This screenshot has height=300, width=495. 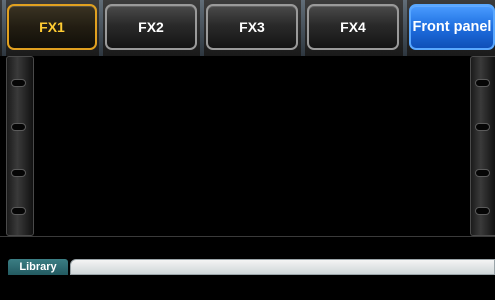 I want to click on tab-front-panel: Front panel, so click(x=452, y=27).